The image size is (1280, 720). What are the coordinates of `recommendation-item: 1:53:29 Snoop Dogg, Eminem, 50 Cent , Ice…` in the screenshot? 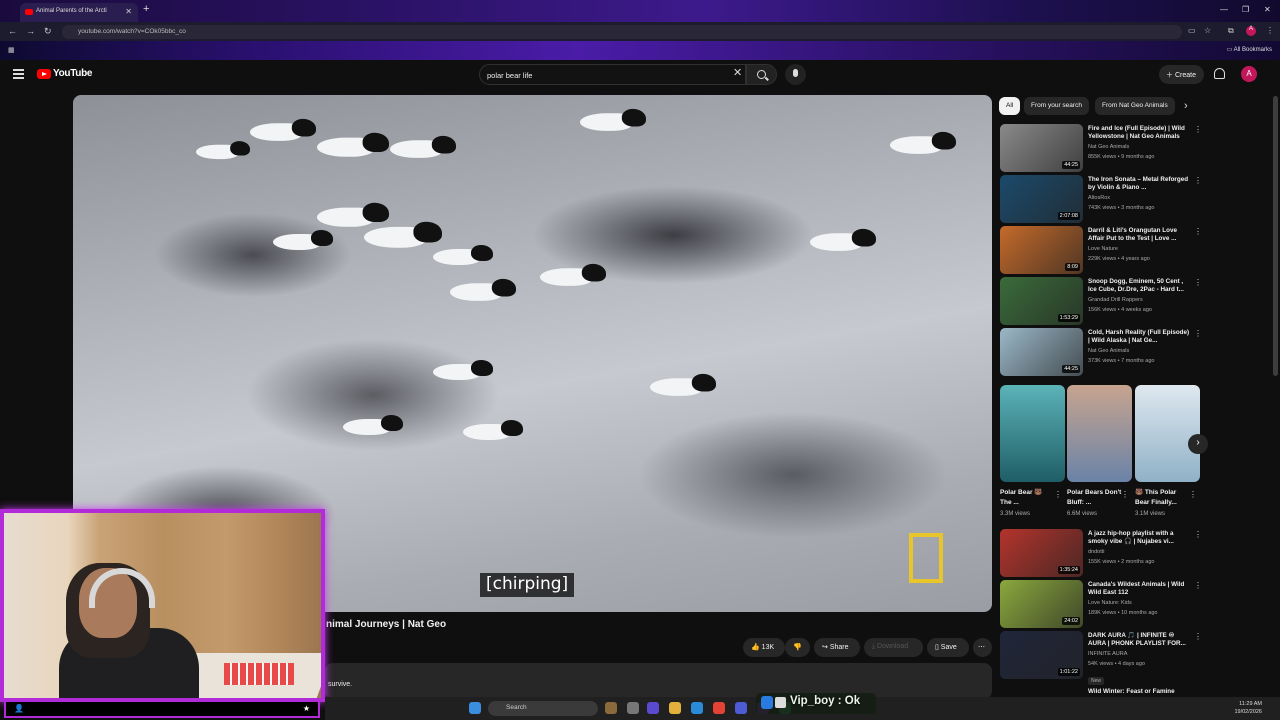 It's located at (1102, 301).